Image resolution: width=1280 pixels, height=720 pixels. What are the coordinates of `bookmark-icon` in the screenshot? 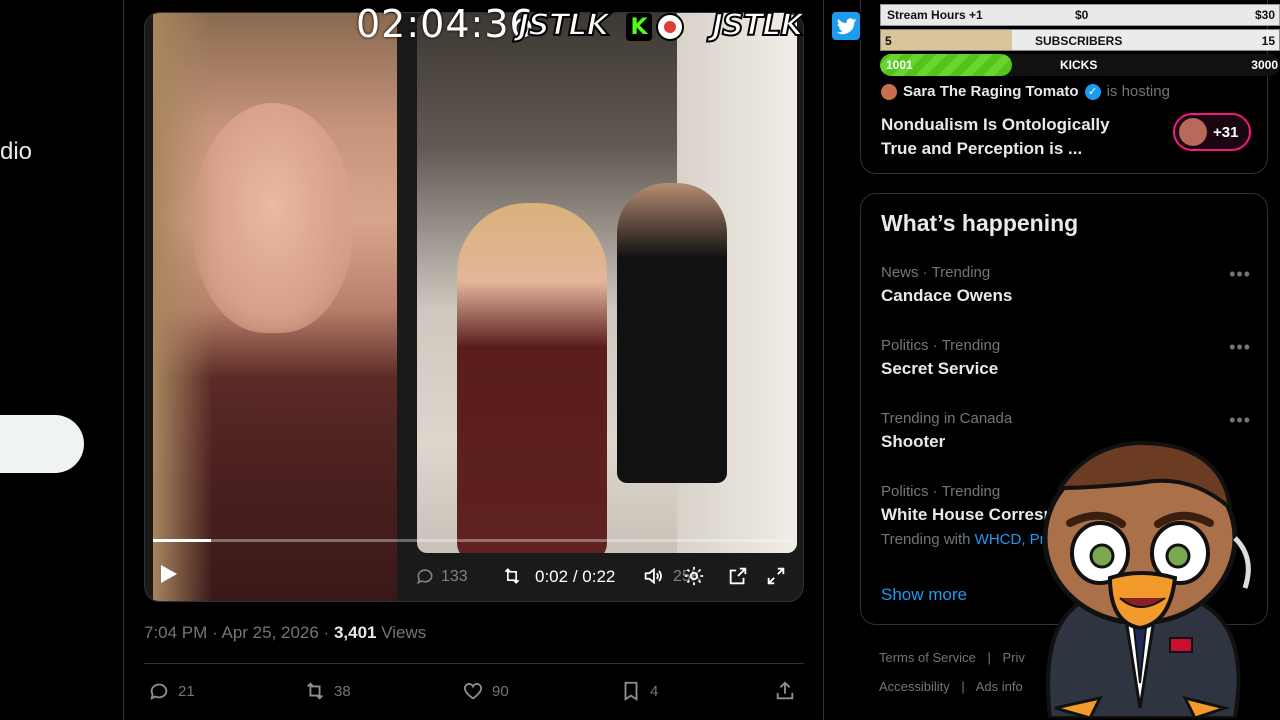 It's located at (631, 691).